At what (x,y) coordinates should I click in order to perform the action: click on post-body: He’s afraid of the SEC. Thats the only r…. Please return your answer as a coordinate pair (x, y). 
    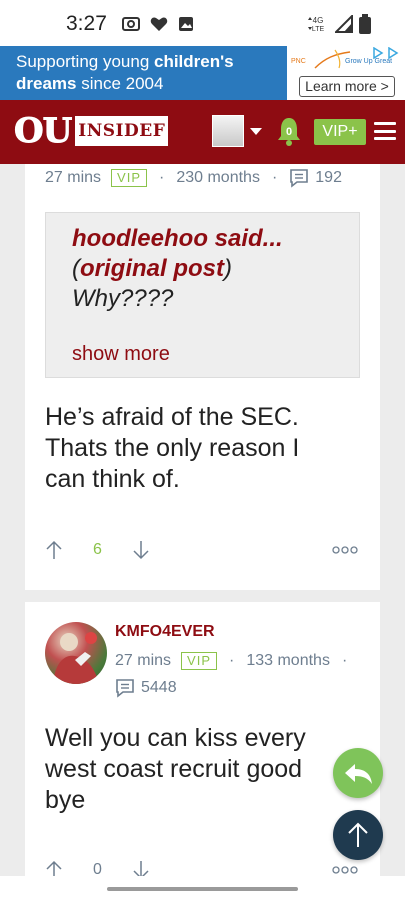
    Looking at the image, I should click on (172, 448).